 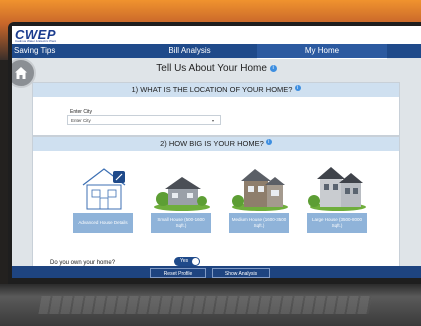 I want to click on house-option-small: Small House (500-1600 Sqft.), so click(x=182, y=197).